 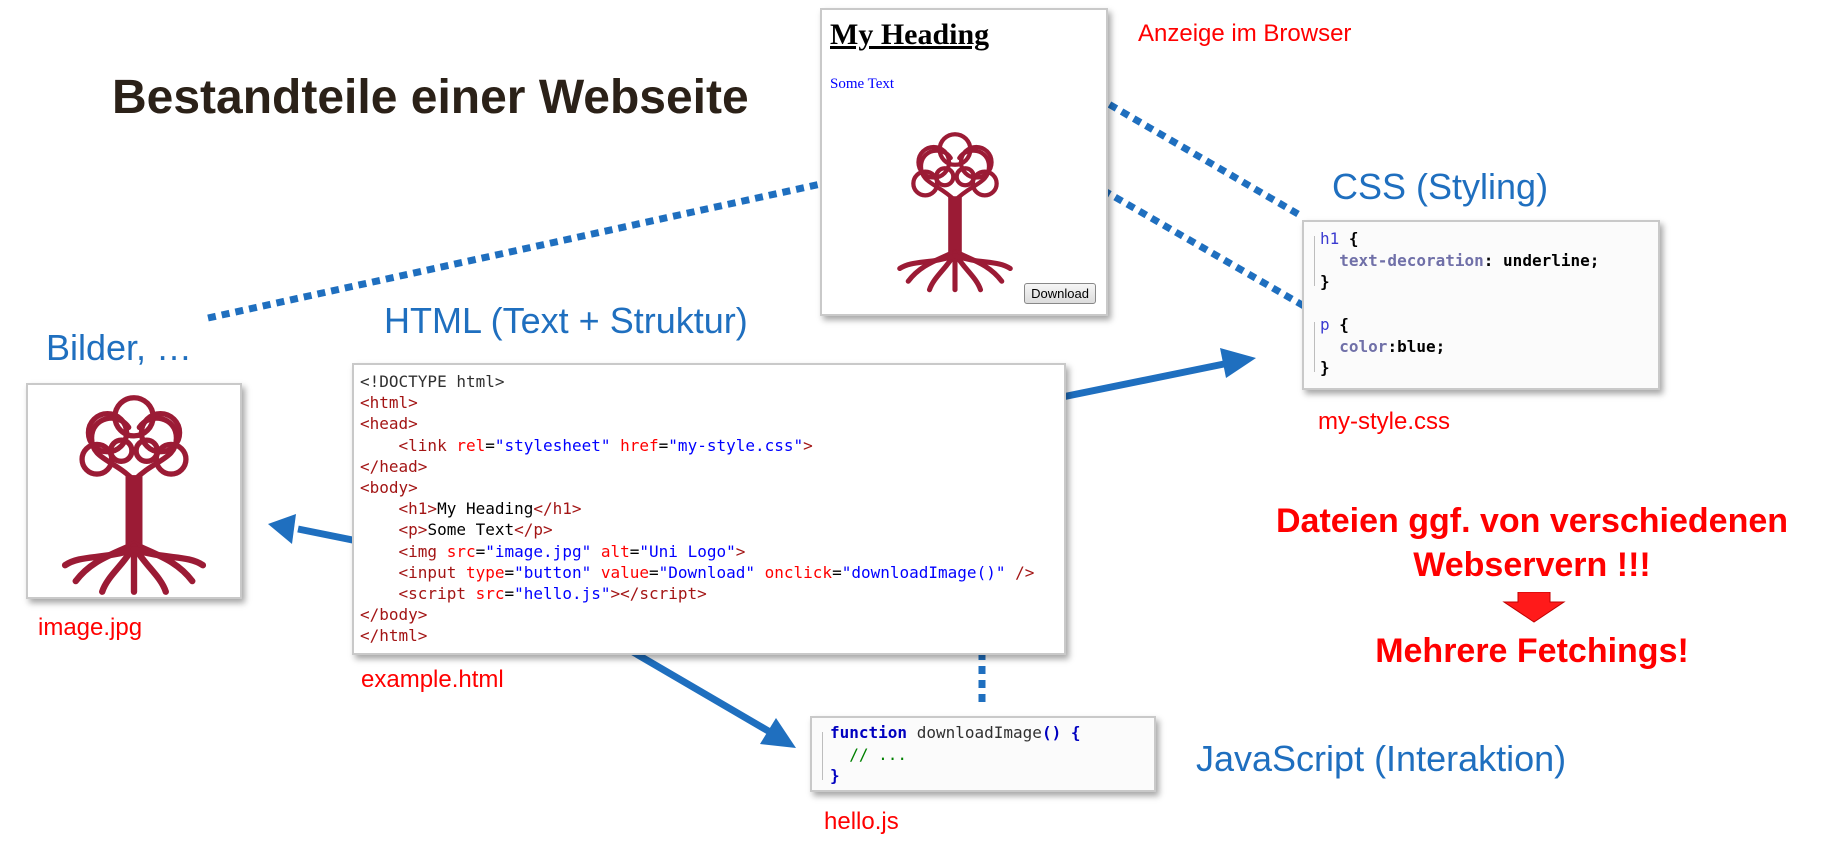 I want to click on html-filename: example.html, so click(x=432, y=679).